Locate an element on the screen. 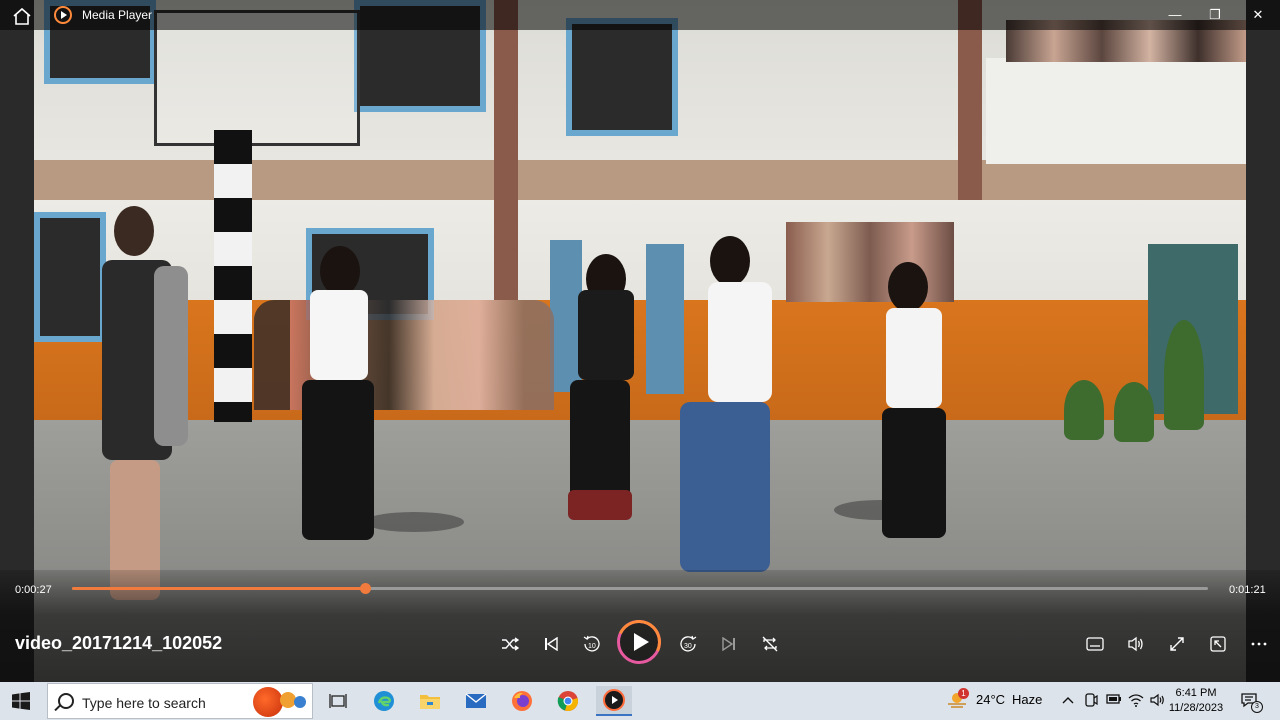  weather-alert-badge: 1 is located at coordinates (963, 693).